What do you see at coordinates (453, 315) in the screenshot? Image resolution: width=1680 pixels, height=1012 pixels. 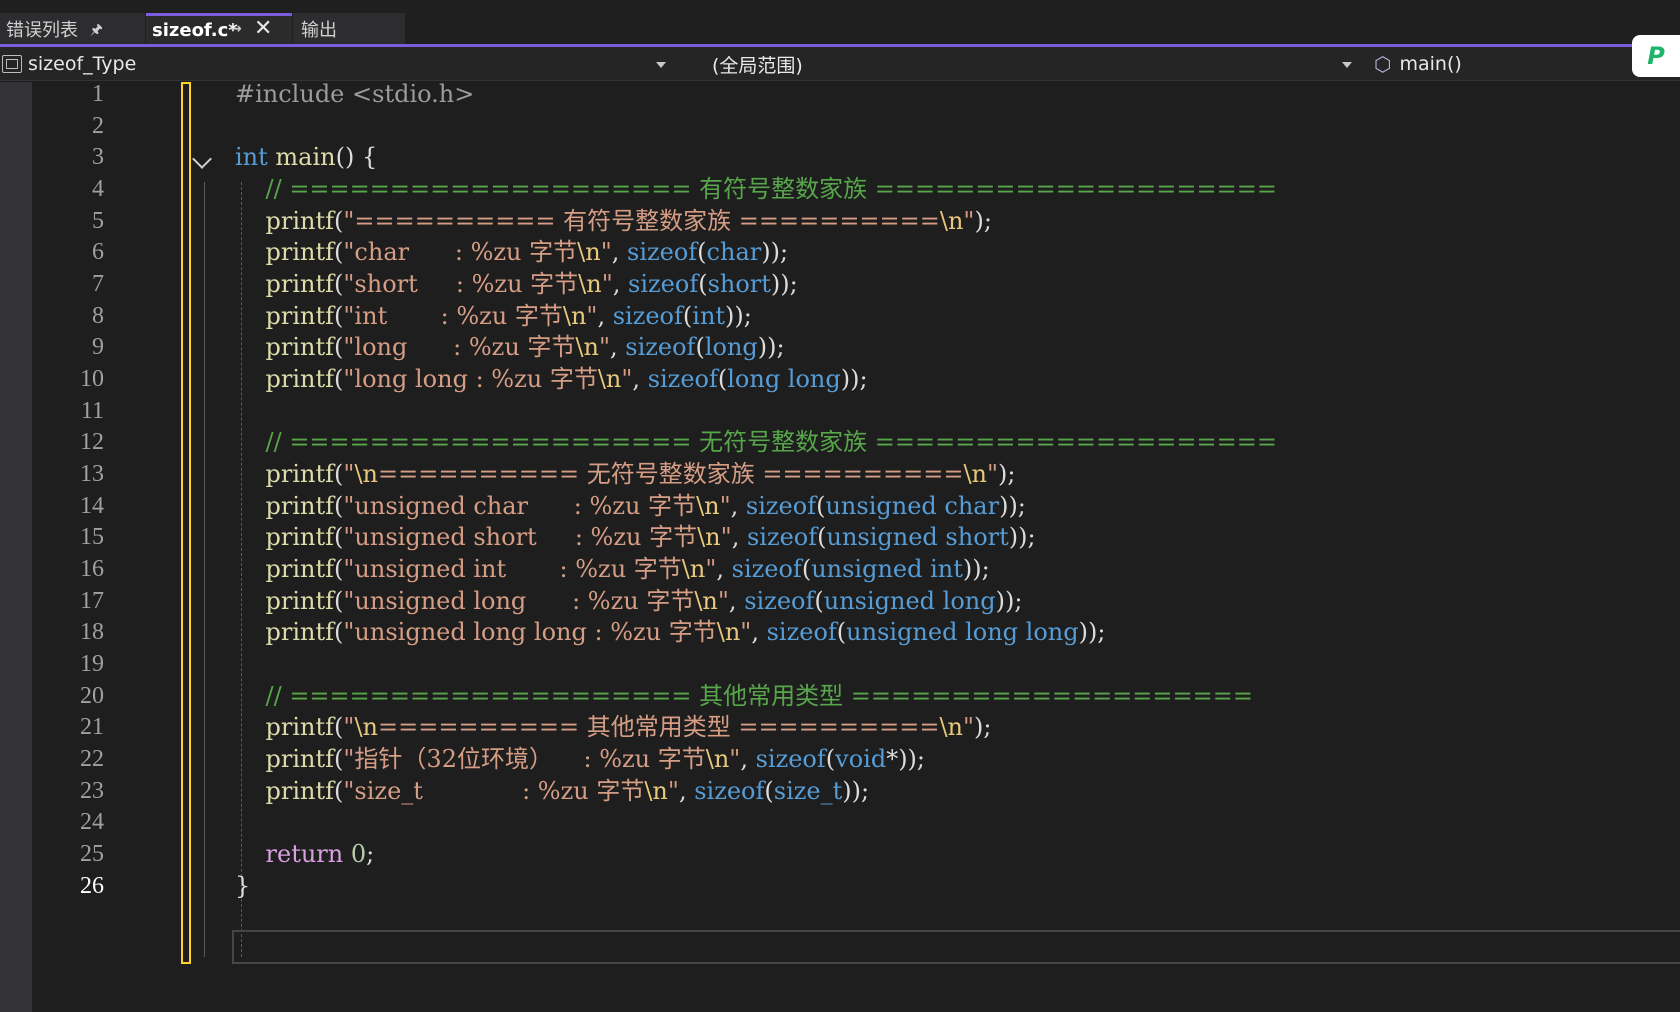 I see `code-token: "int : %zu 字节` at bounding box center [453, 315].